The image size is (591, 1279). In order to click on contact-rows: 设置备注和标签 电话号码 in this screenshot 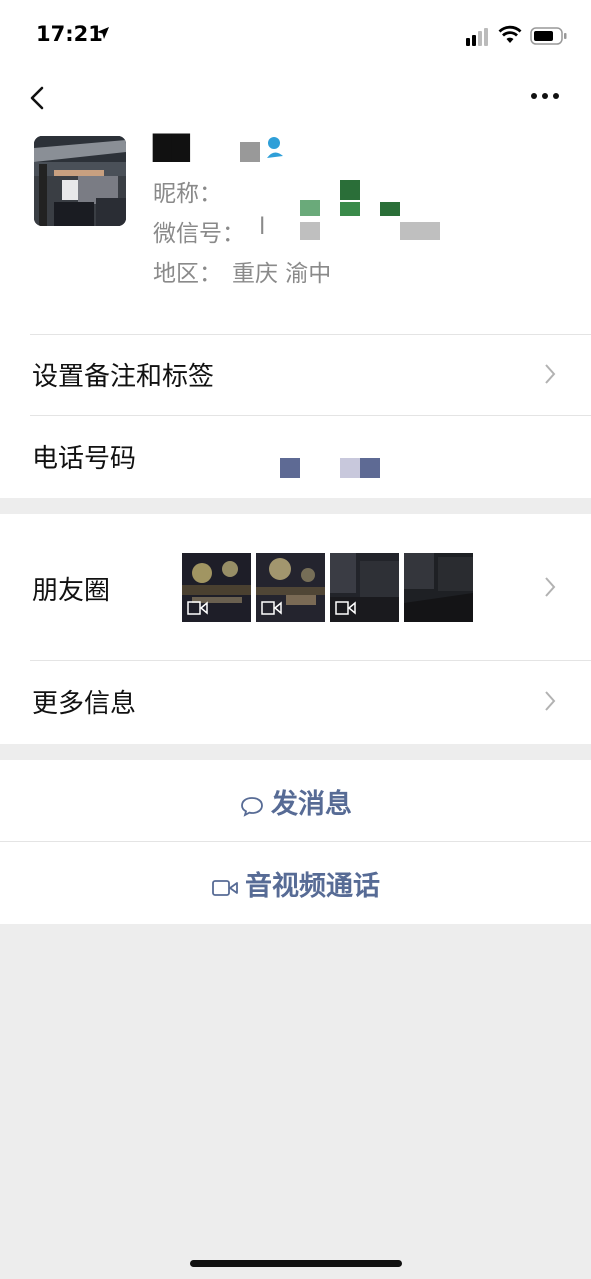, I will do `click(295, 416)`.